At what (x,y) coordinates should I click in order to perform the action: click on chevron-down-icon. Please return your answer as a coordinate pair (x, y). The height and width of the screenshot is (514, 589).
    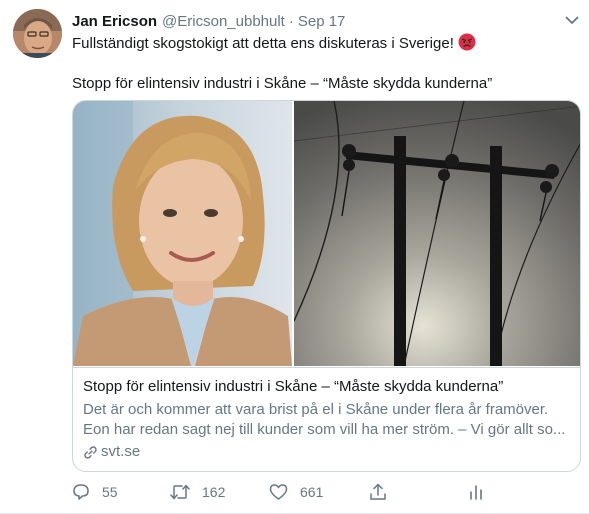
    Looking at the image, I should click on (572, 20).